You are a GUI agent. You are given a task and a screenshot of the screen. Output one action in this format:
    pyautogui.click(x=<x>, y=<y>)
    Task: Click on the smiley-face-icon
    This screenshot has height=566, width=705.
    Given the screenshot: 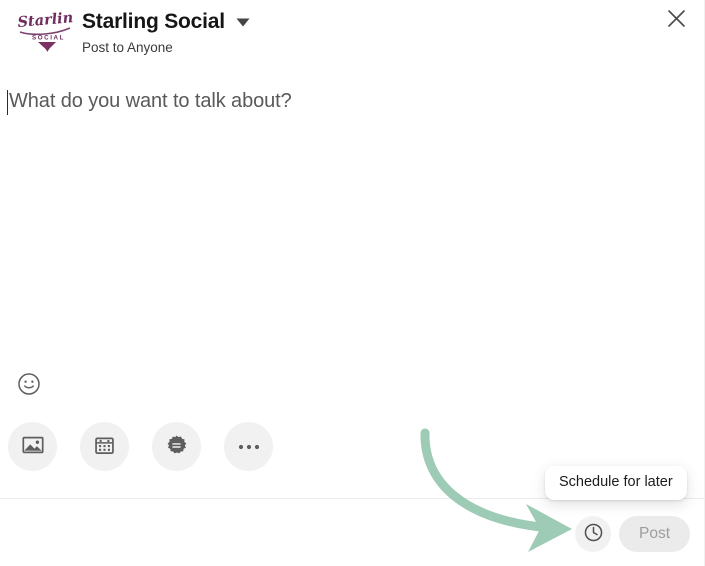 What is the action you would take?
    pyautogui.click(x=29, y=385)
    